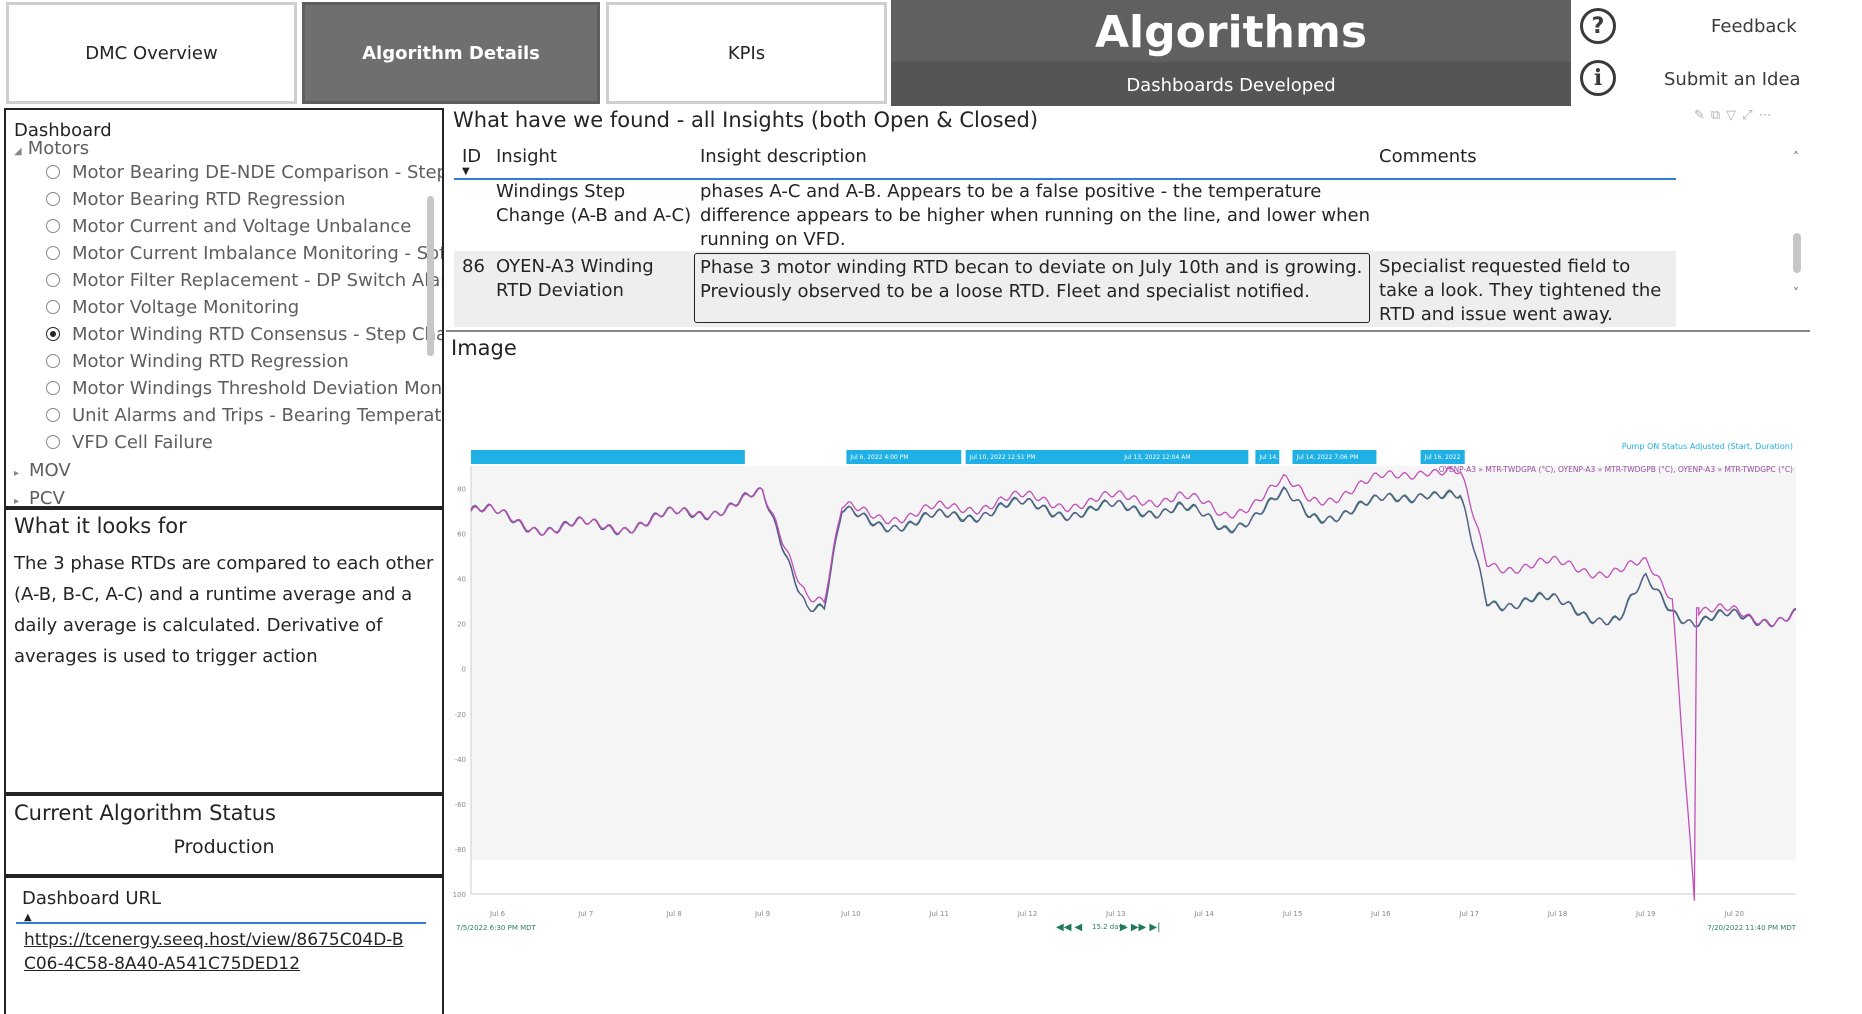 The image size is (1862, 1014). Describe the element at coordinates (18, 151) in the screenshot. I see `collapse-icon: ◢` at that location.